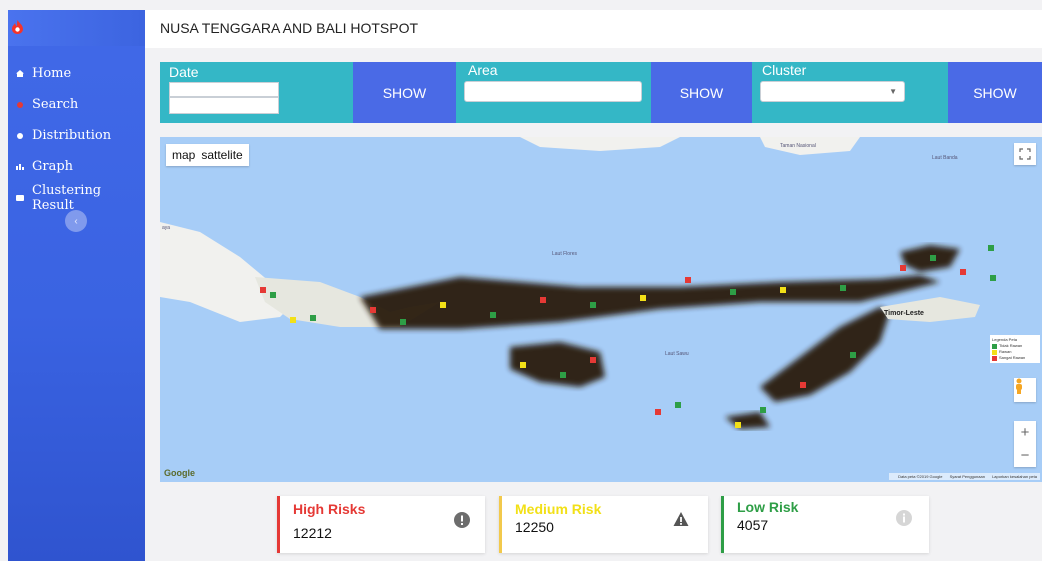 The width and height of the screenshot is (1042, 561). I want to click on brand-bar, so click(76, 28).